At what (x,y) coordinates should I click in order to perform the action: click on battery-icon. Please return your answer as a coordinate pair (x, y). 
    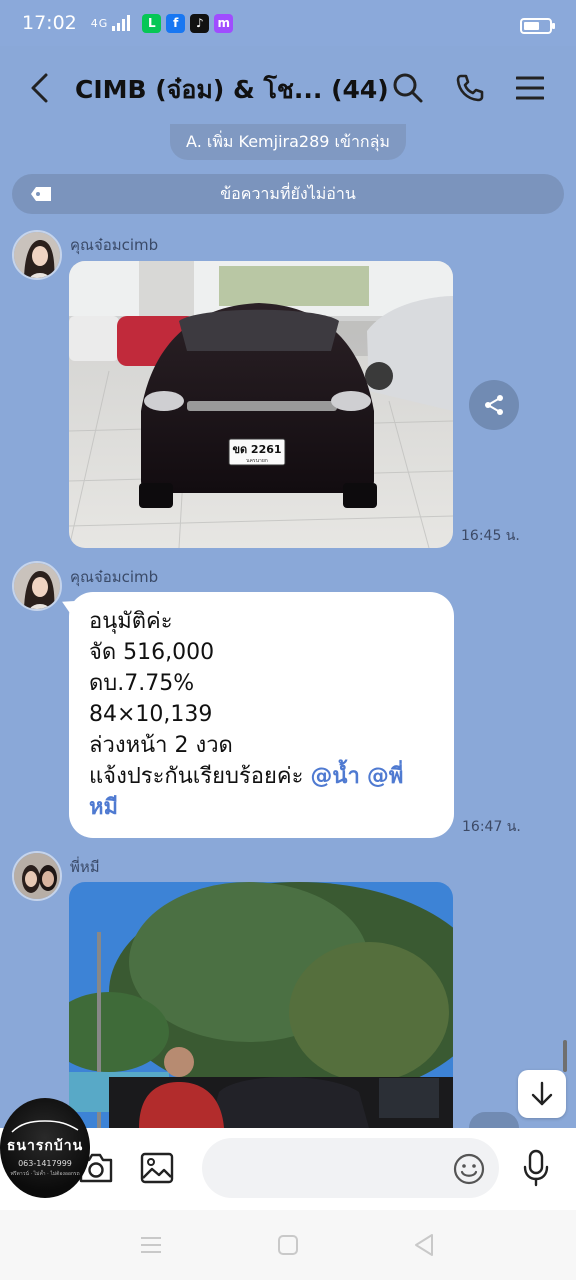
    Looking at the image, I should click on (537, 26).